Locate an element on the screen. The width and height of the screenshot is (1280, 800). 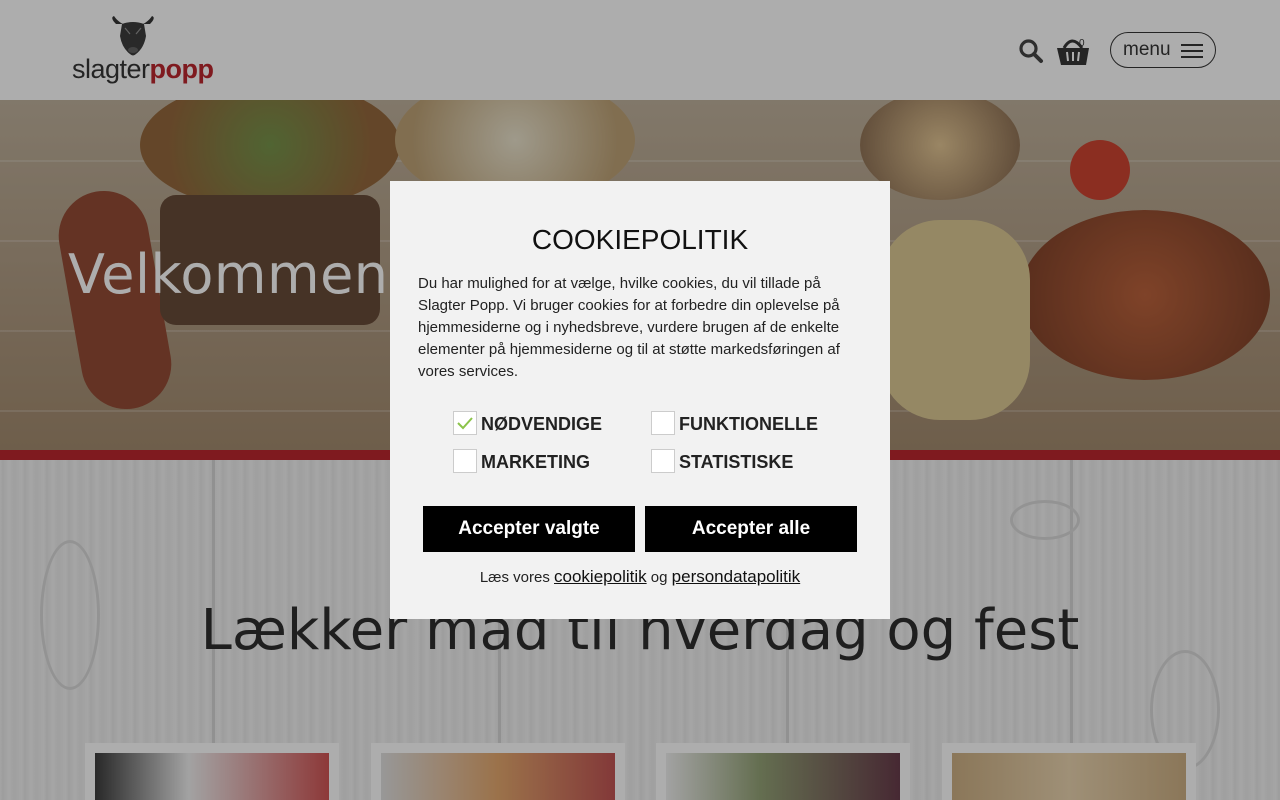
functional-checkbox is located at coordinates (663, 423).